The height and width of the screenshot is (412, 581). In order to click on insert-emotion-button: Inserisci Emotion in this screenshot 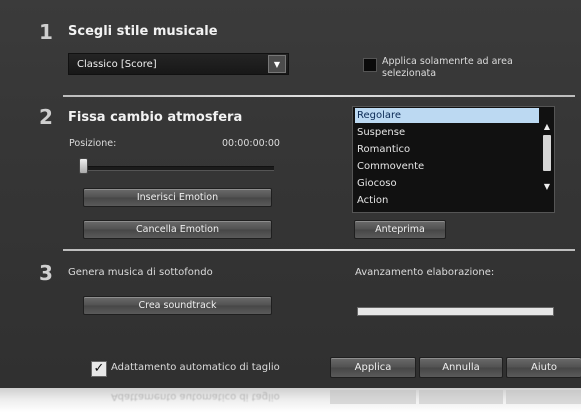, I will do `click(177, 197)`.